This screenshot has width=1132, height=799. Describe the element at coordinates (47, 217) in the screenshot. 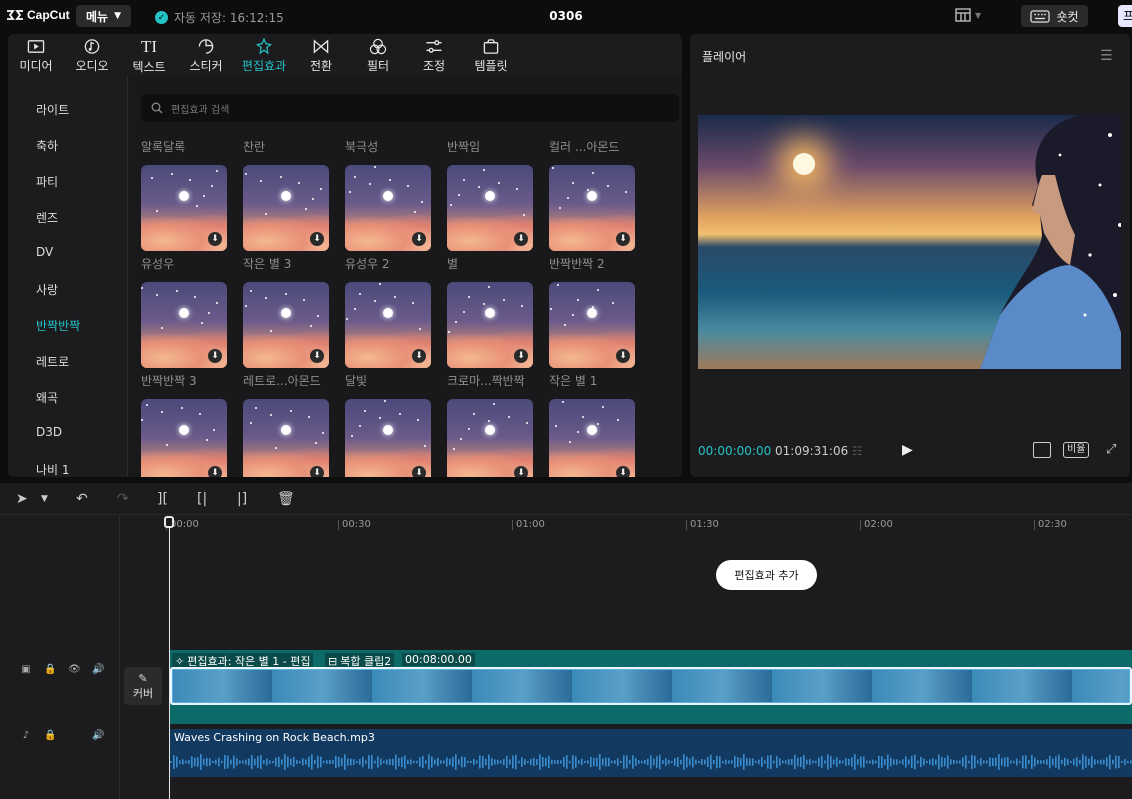

I see `category-item: 렌즈` at that location.